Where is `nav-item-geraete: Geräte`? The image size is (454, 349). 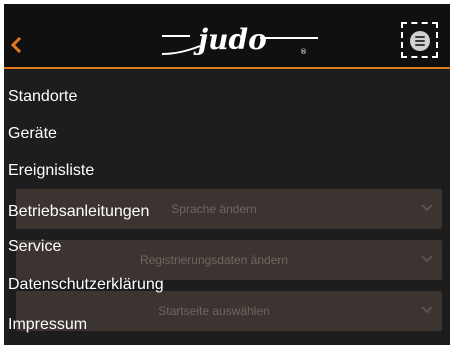
nav-item-geraete: Geräte is located at coordinates (32, 134).